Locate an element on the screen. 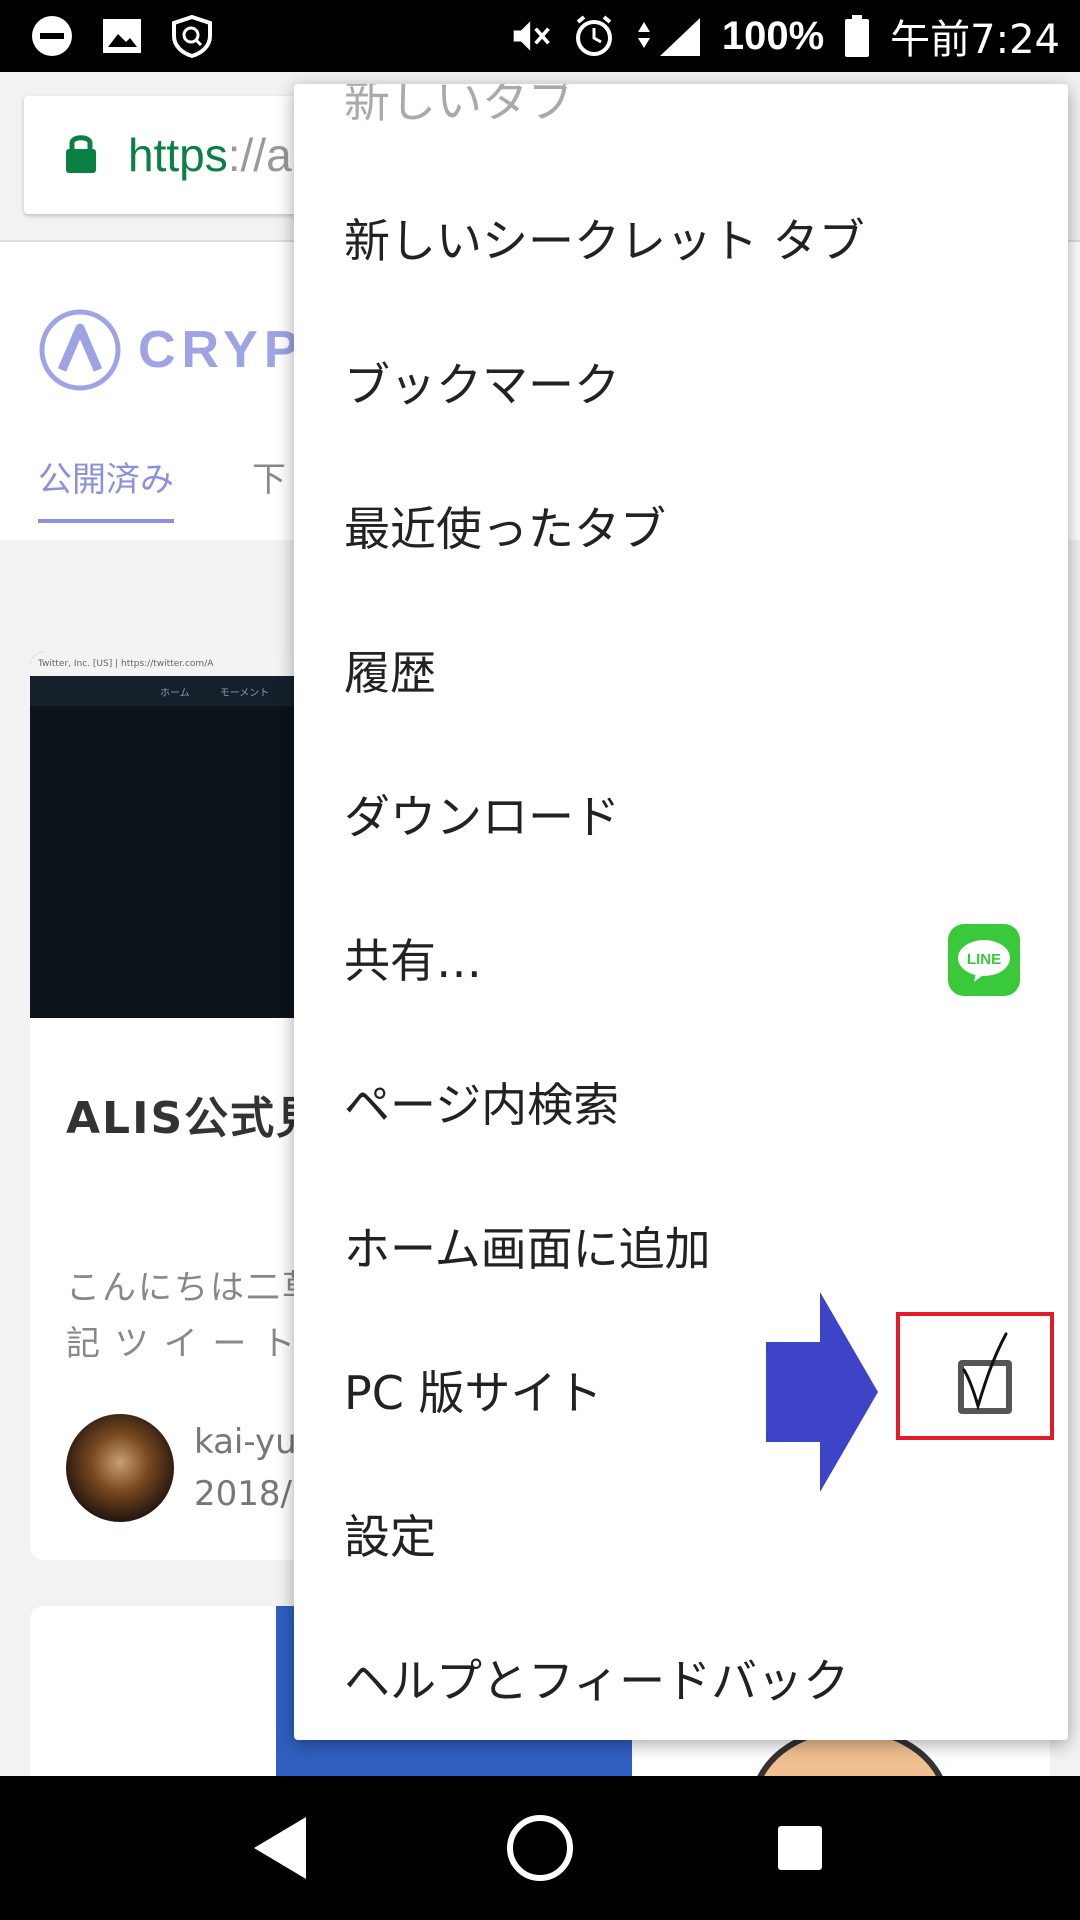 The image size is (1080, 1920). status-right: 100% 午前7:24 is located at coordinates (785, 36).